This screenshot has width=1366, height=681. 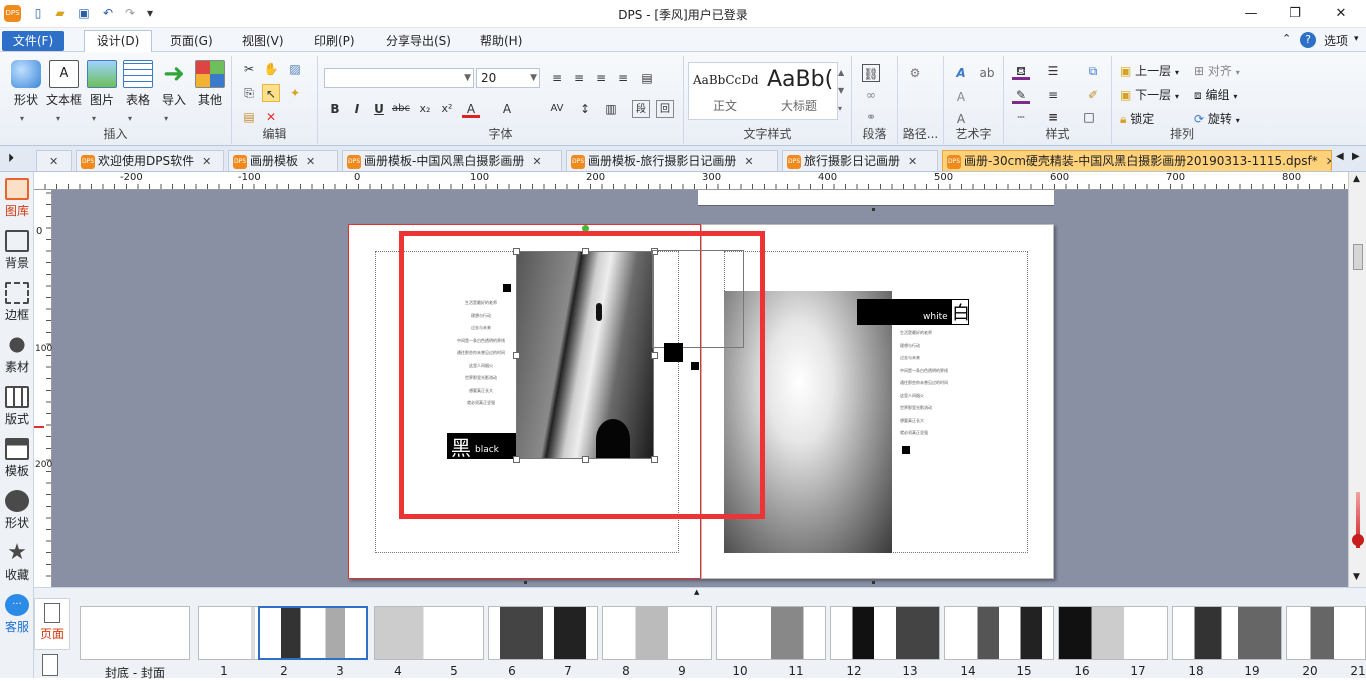 What do you see at coordinates (1021, 117) in the screenshot?
I see `dash-style-icon: ┄` at bounding box center [1021, 117].